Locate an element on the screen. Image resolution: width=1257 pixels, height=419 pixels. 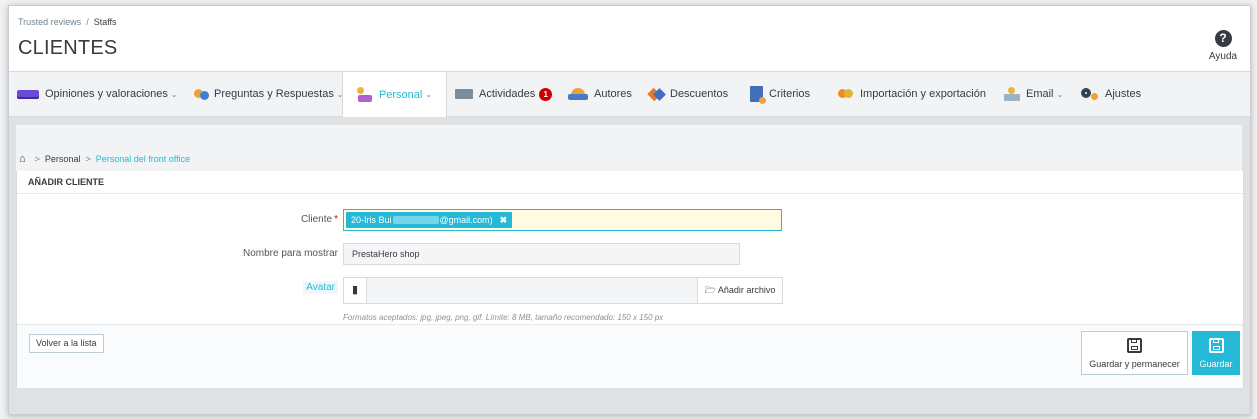
selected-customer-chip: 20-Iris Bui @gmail.com) ✖ is located at coordinates (429, 220).